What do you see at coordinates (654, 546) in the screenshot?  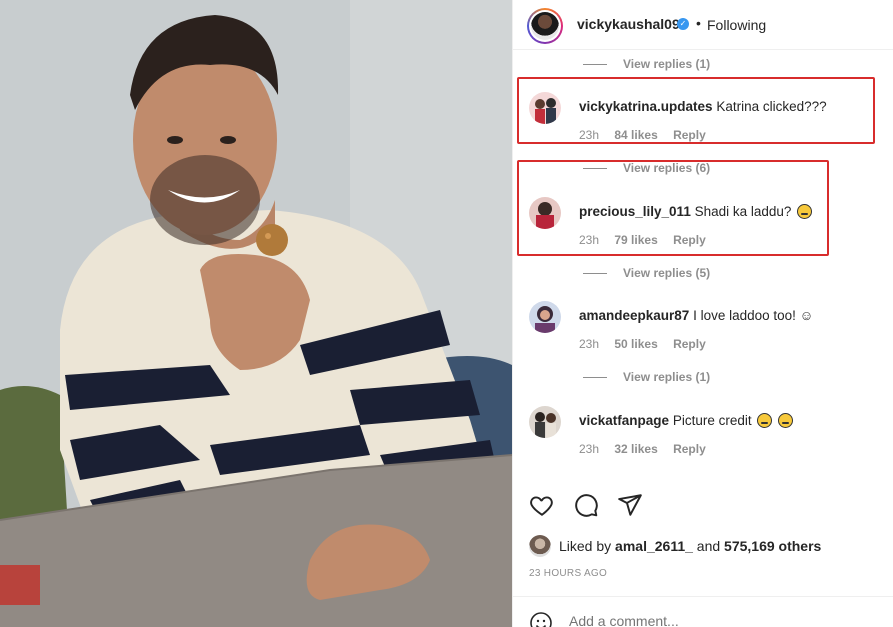 I see `liker-username: amal_2611_` at bounding box center [654, 546].